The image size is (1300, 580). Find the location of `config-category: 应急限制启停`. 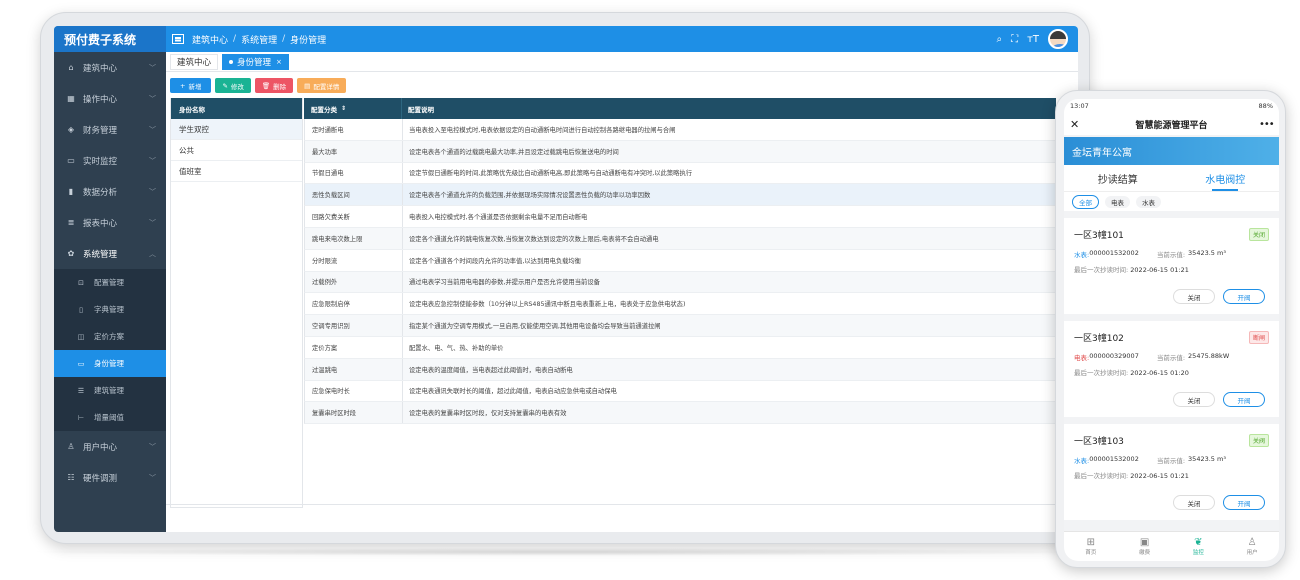

config-category: 应急限制启停 is located at coordinates (354, 304).